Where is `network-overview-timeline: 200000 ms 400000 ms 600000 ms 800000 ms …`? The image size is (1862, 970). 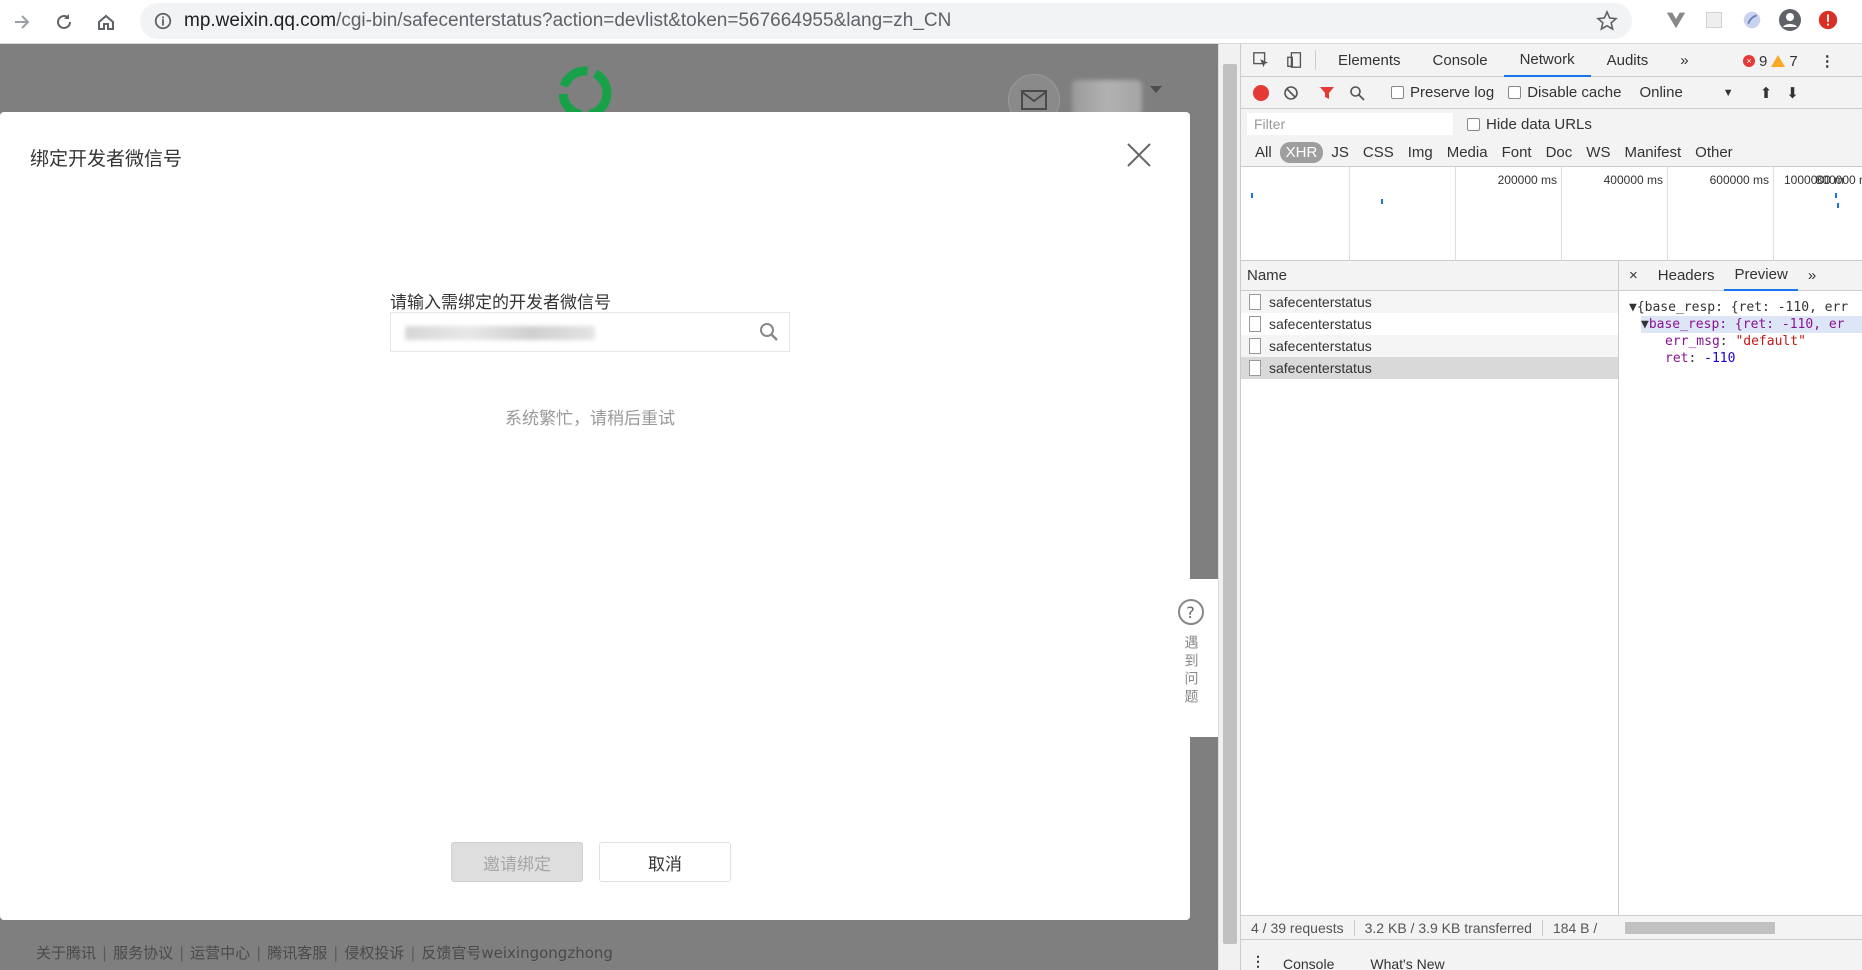
network-overview-timeline: 200000 ms 400000 ms 600000 ms 800000 ms … is located at coordinates (1551, 214).